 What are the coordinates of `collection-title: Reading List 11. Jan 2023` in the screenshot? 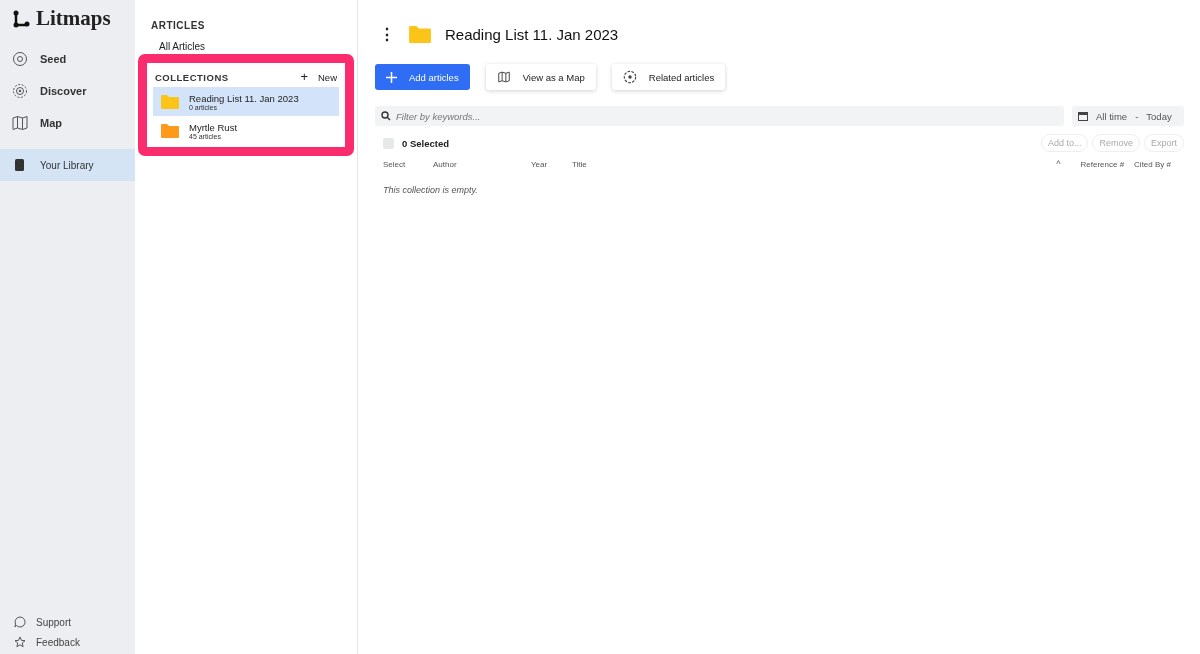 It's located at (532, 34).